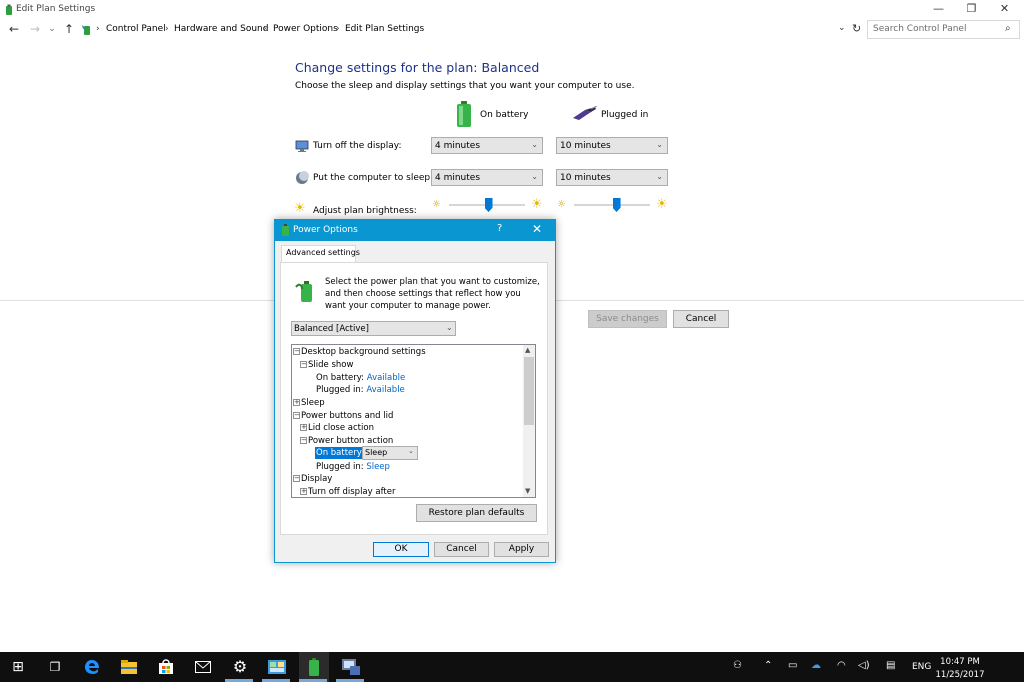 This screenshot has height=687, width=1024. I want to click on action-center-icon: ▤, so click(890, 665).